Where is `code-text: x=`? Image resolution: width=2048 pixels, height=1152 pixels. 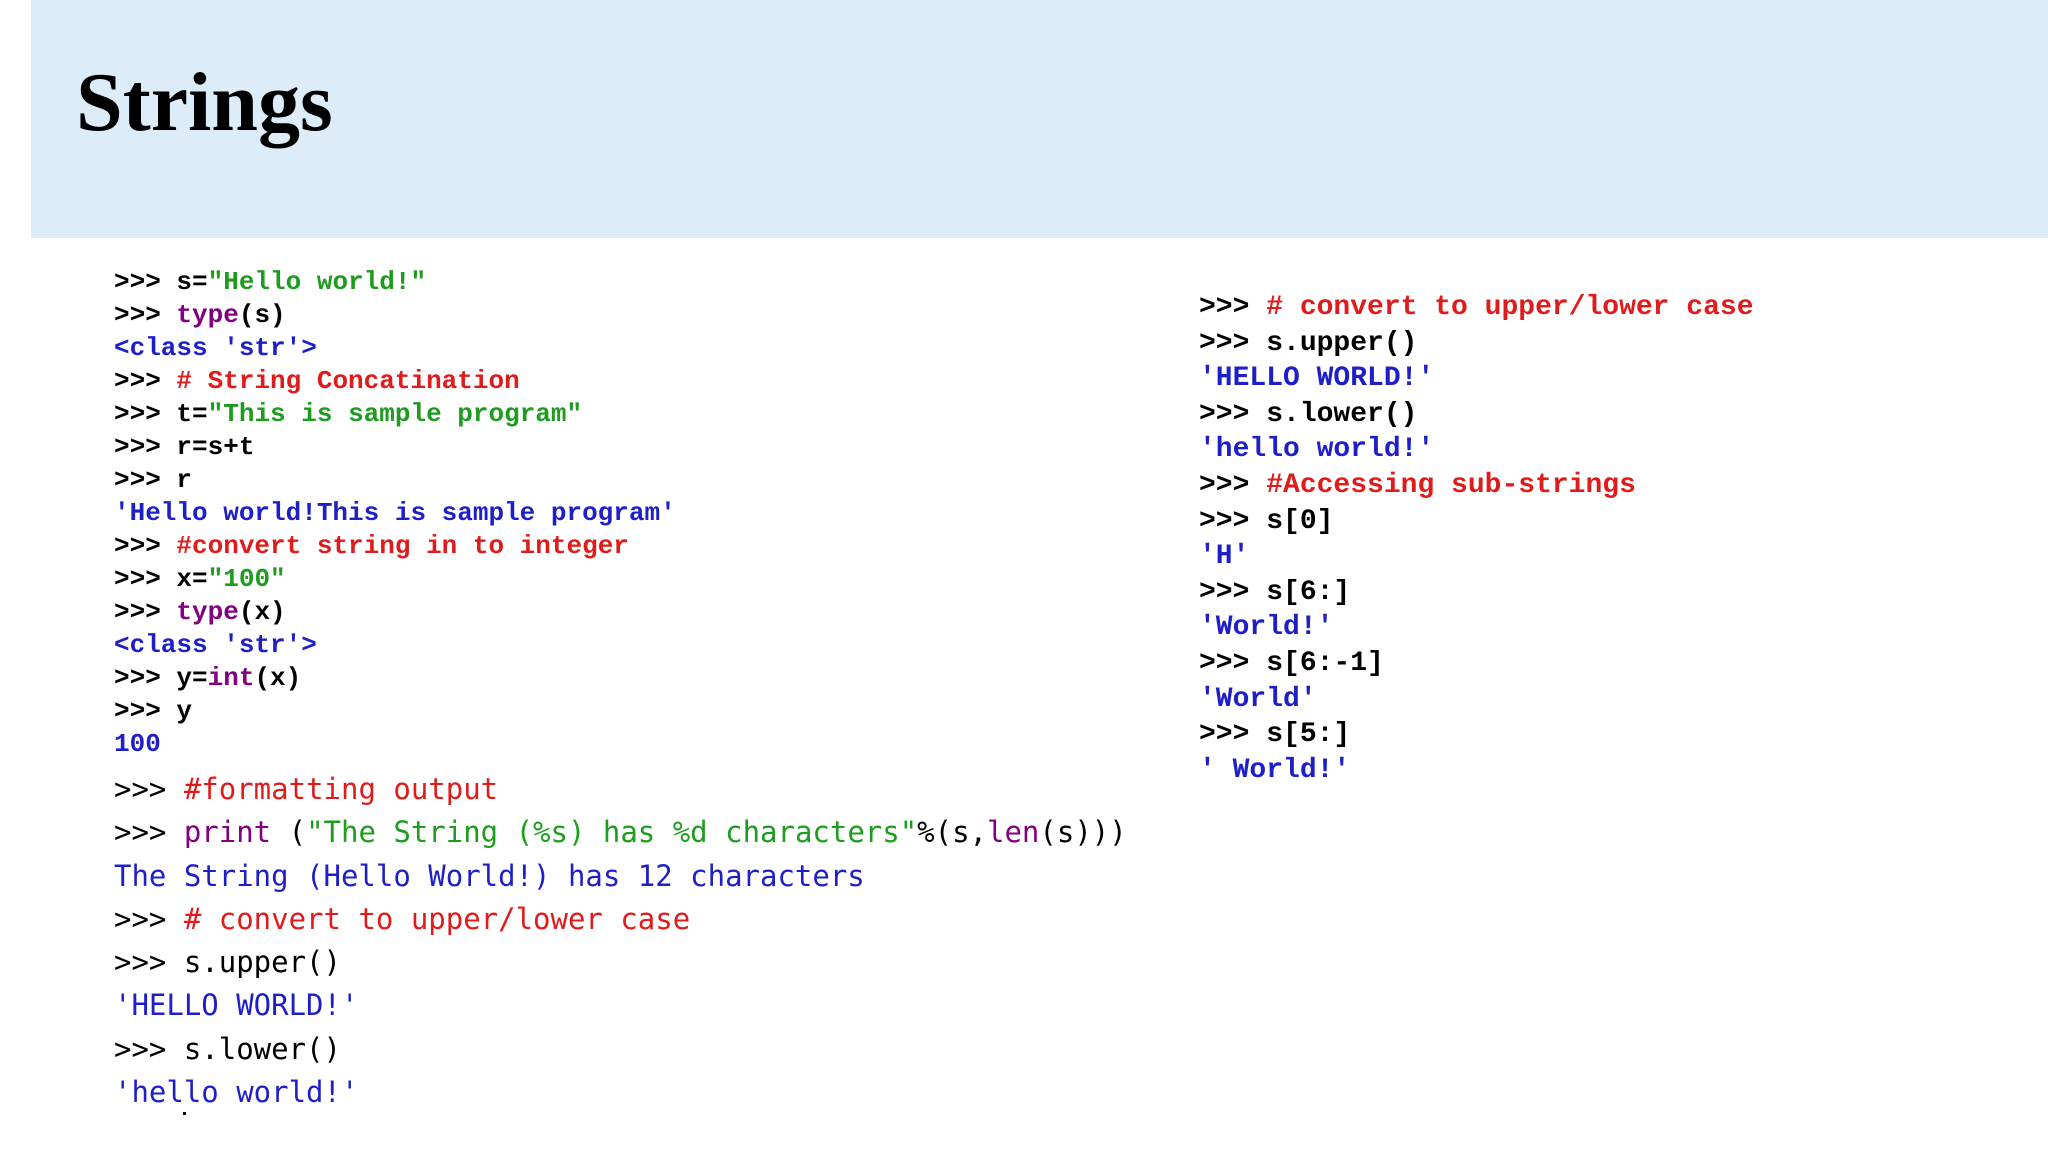 code-text: x= is located at coordinates (192, 579).